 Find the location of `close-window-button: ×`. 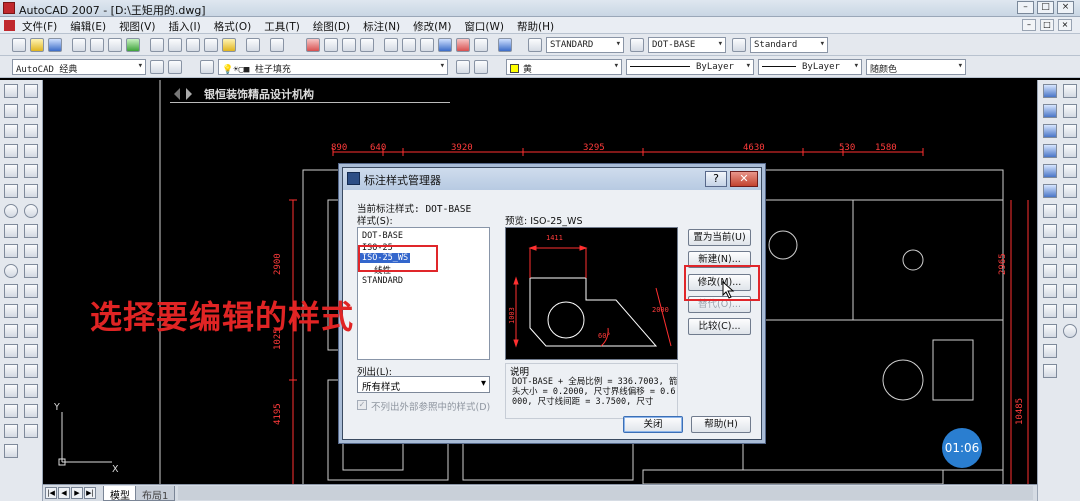

close-window-button: × is located at coordinates (1065, 7).